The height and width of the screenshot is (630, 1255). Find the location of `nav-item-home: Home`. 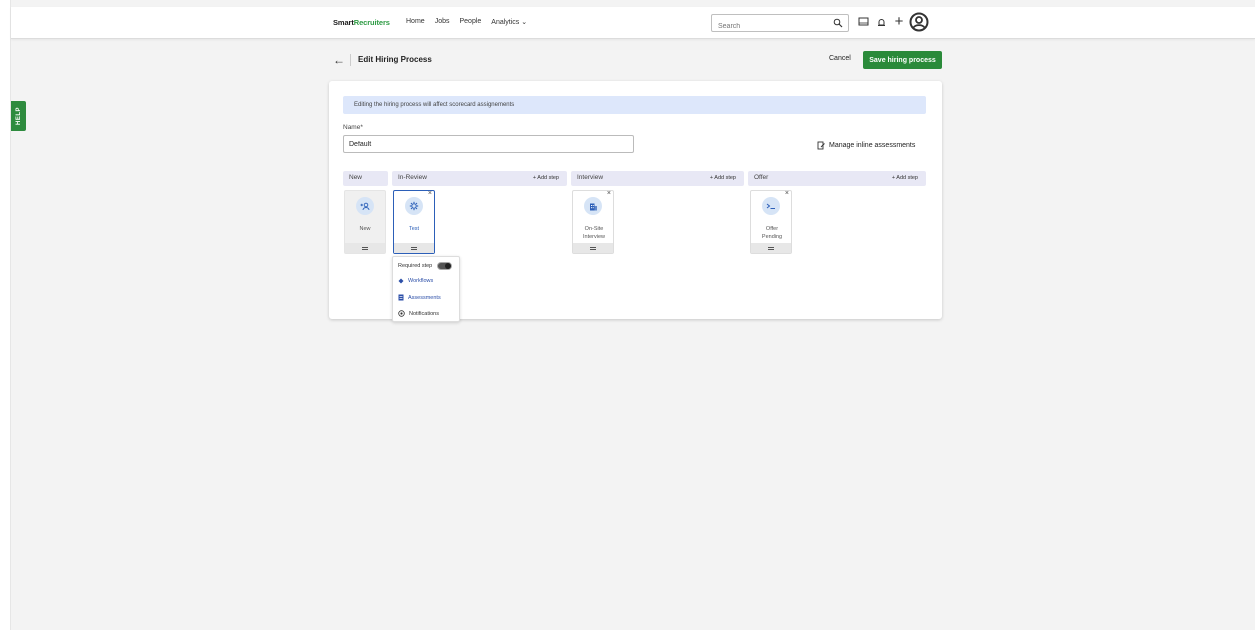

nav-item-home: Home is located at coordinates (415, 22).